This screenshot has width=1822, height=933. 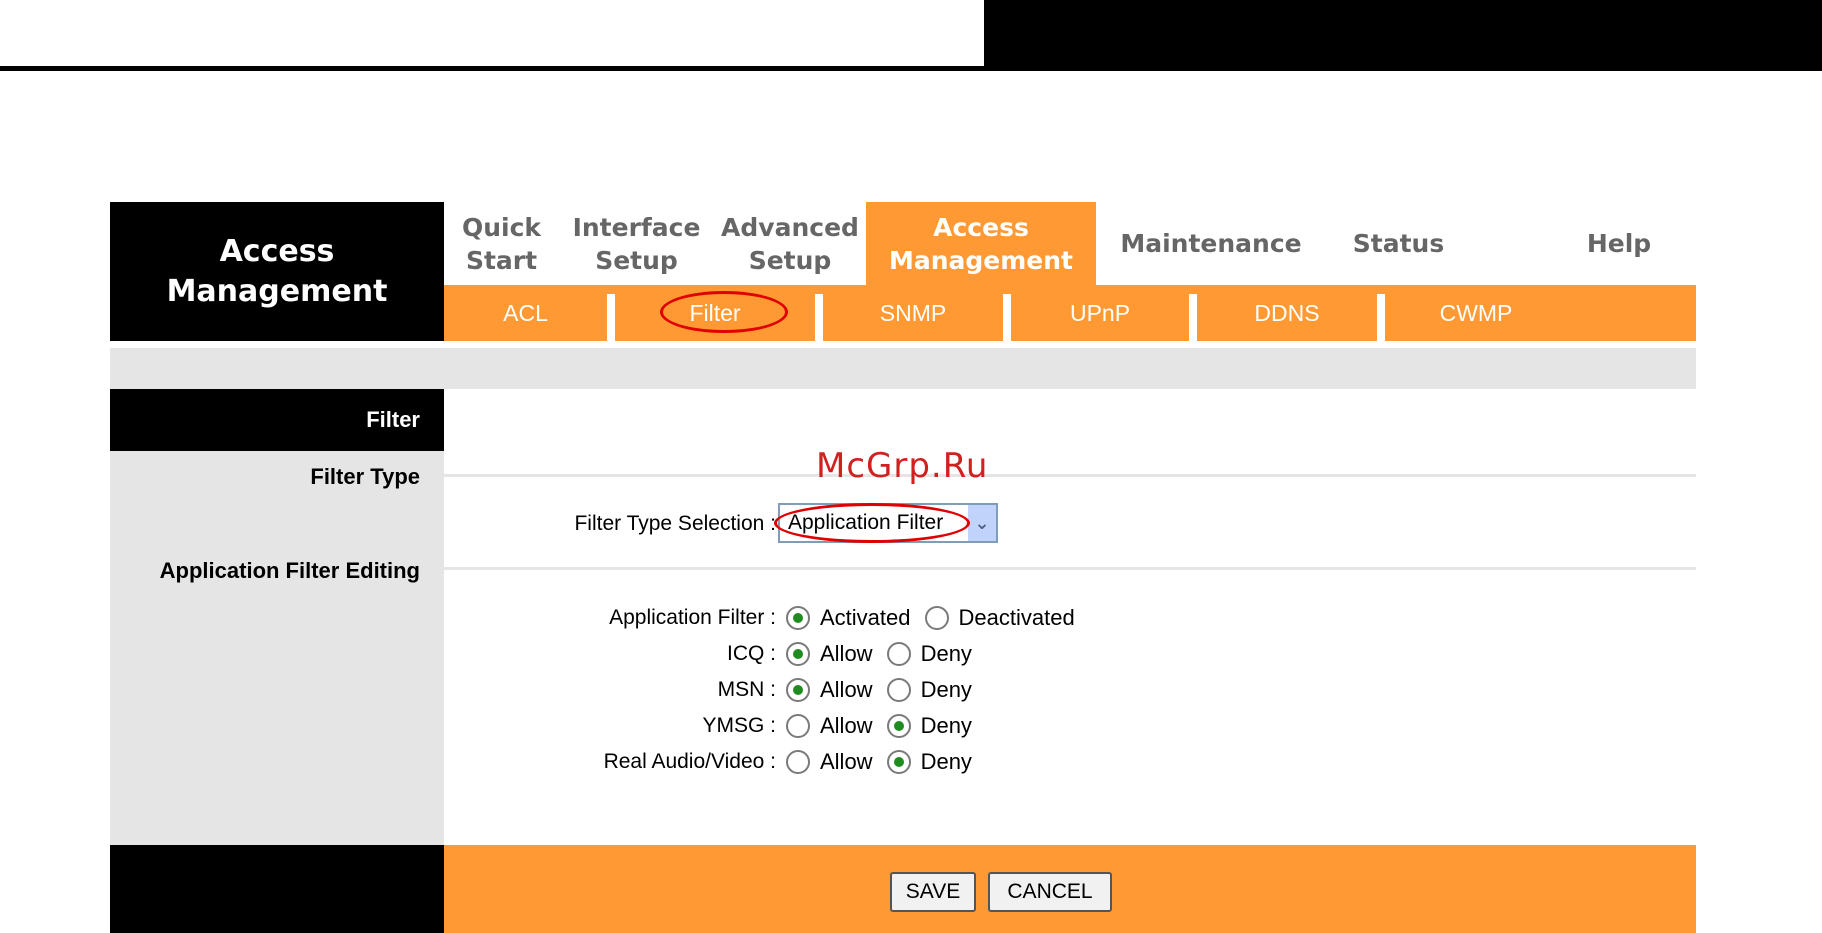 I want to click on ymsg-radio-group: Allow Deny, so click(x=886, y=726).